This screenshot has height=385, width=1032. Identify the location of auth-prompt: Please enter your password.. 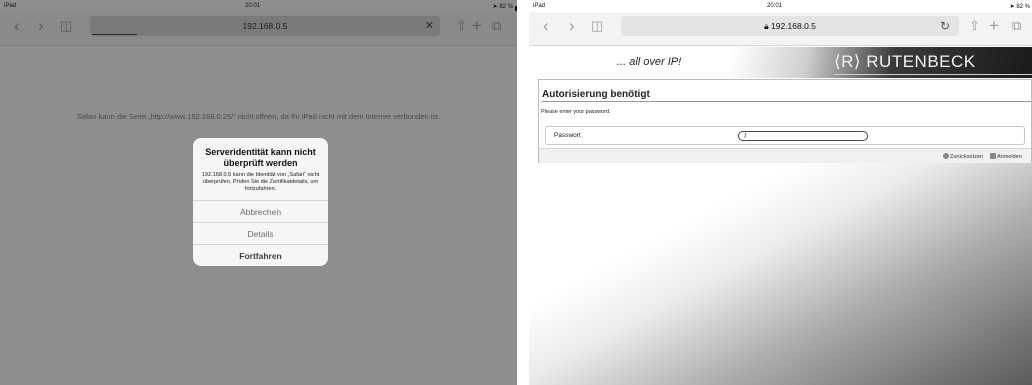
(576, 112).